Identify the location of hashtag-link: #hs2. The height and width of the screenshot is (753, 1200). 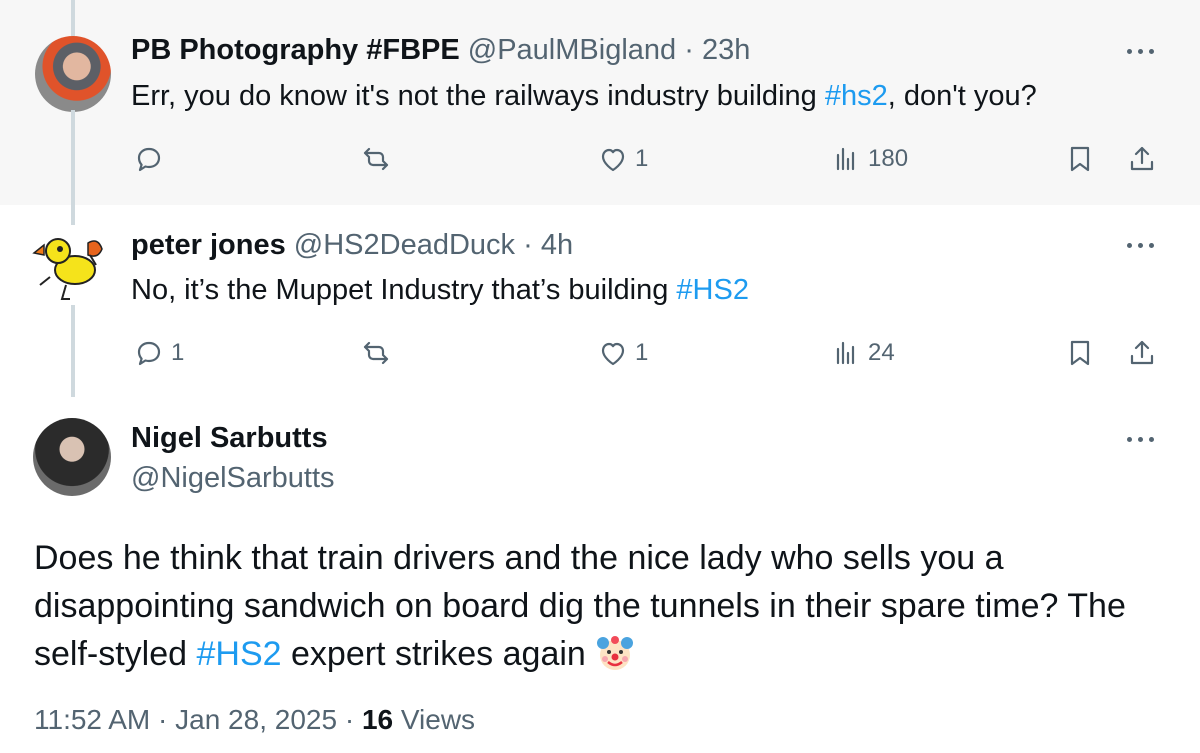
(856, 96).